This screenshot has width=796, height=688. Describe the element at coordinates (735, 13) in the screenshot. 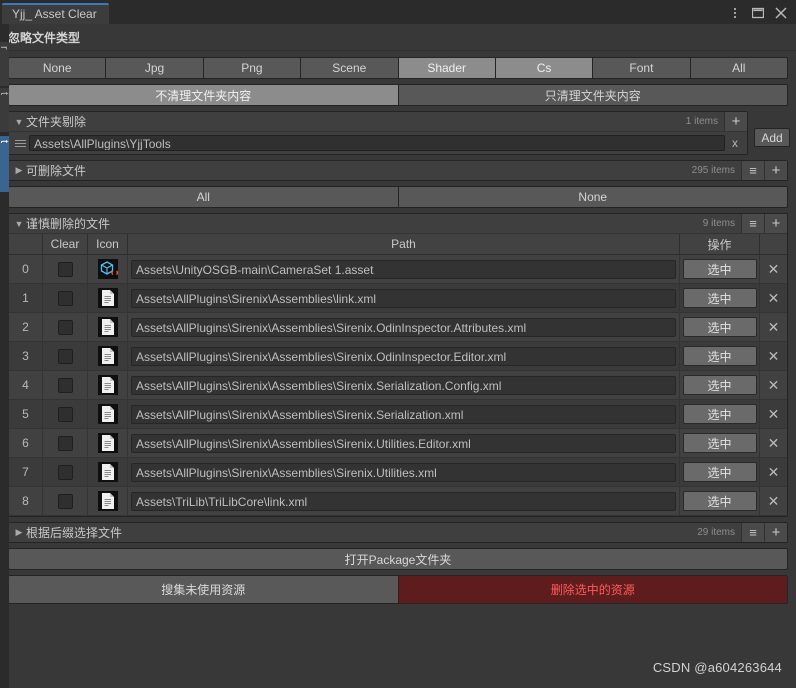

I see `kebab-menu-icon` at that location.